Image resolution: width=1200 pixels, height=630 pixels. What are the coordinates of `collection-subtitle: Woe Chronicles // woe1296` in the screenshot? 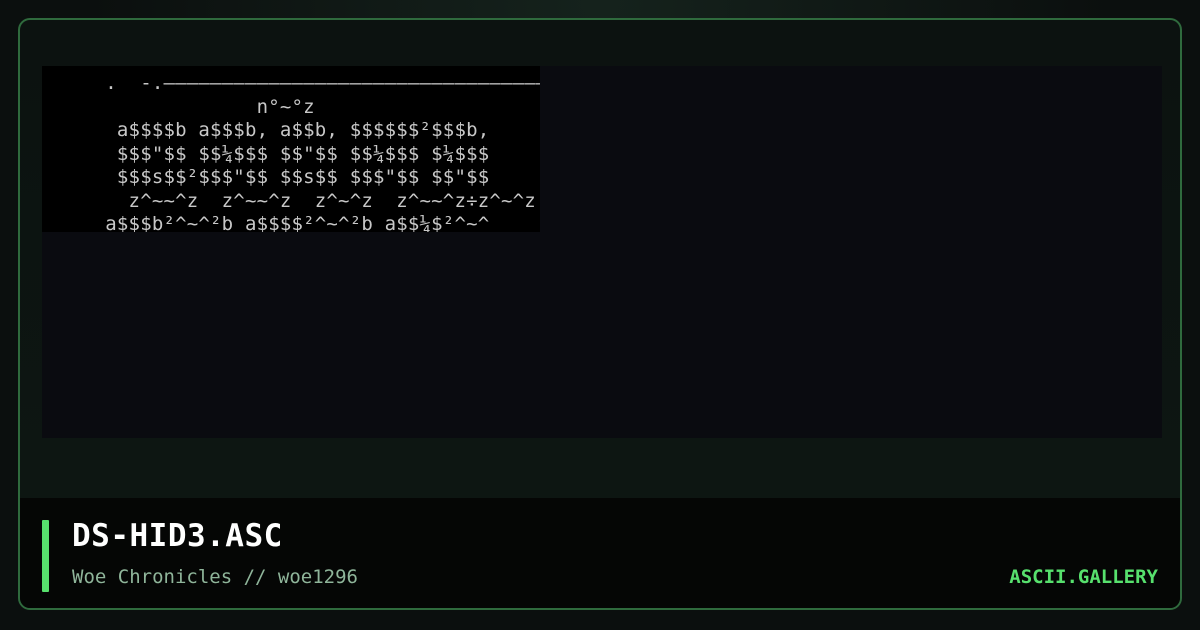 It's located at (215, 577).